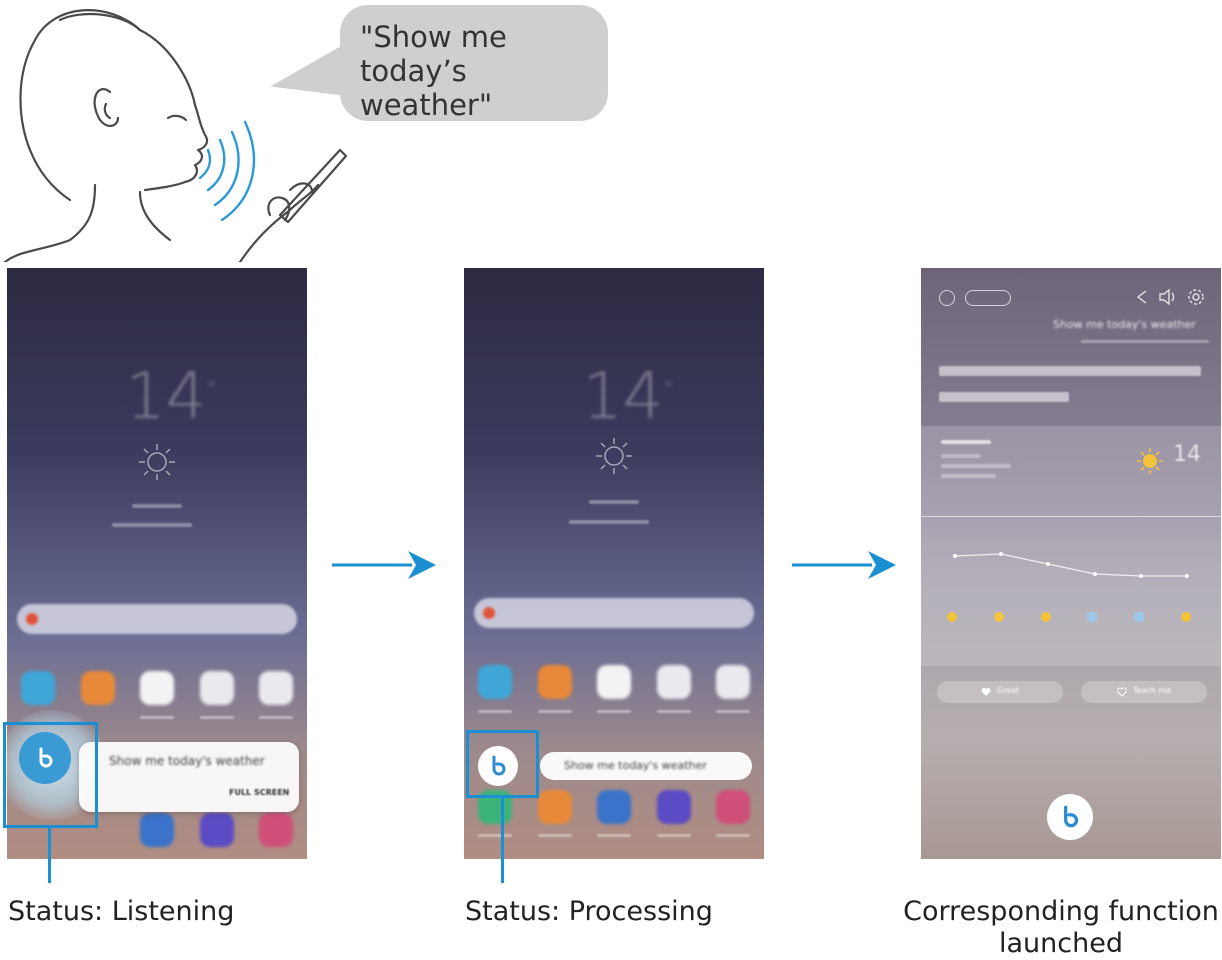 The image size is (1222, 960). What do you see at coordinates (502, 764) in the screenshot?
I see `highlight-box-processing` at bounding box center [502, 764].